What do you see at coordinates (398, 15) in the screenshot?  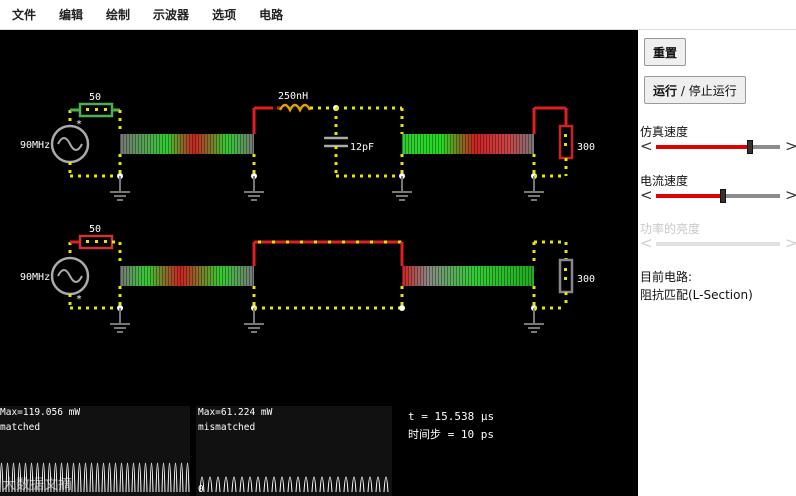 I see `menu-bar: 文件 编辑 绘制 示波器 选项 电路` at bounding box center [398, 15].